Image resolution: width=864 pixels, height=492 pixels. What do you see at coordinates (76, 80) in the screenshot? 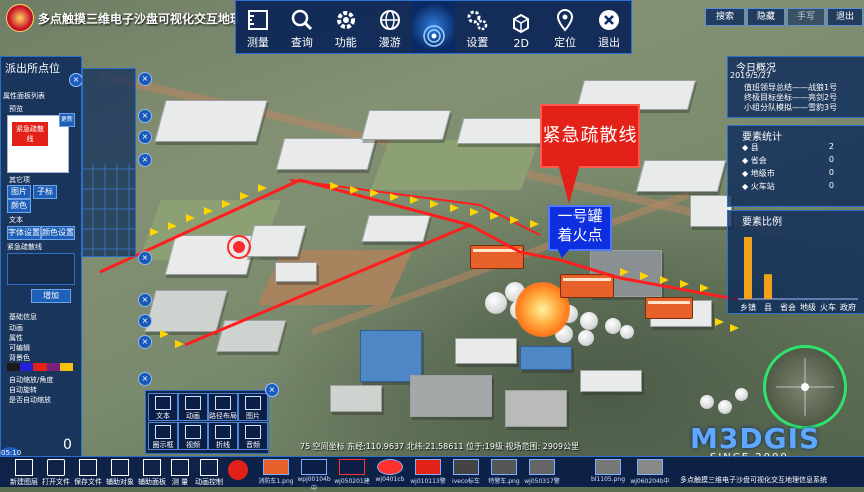
I see `panel-close-button: ×` at bounding box center [76, 80].